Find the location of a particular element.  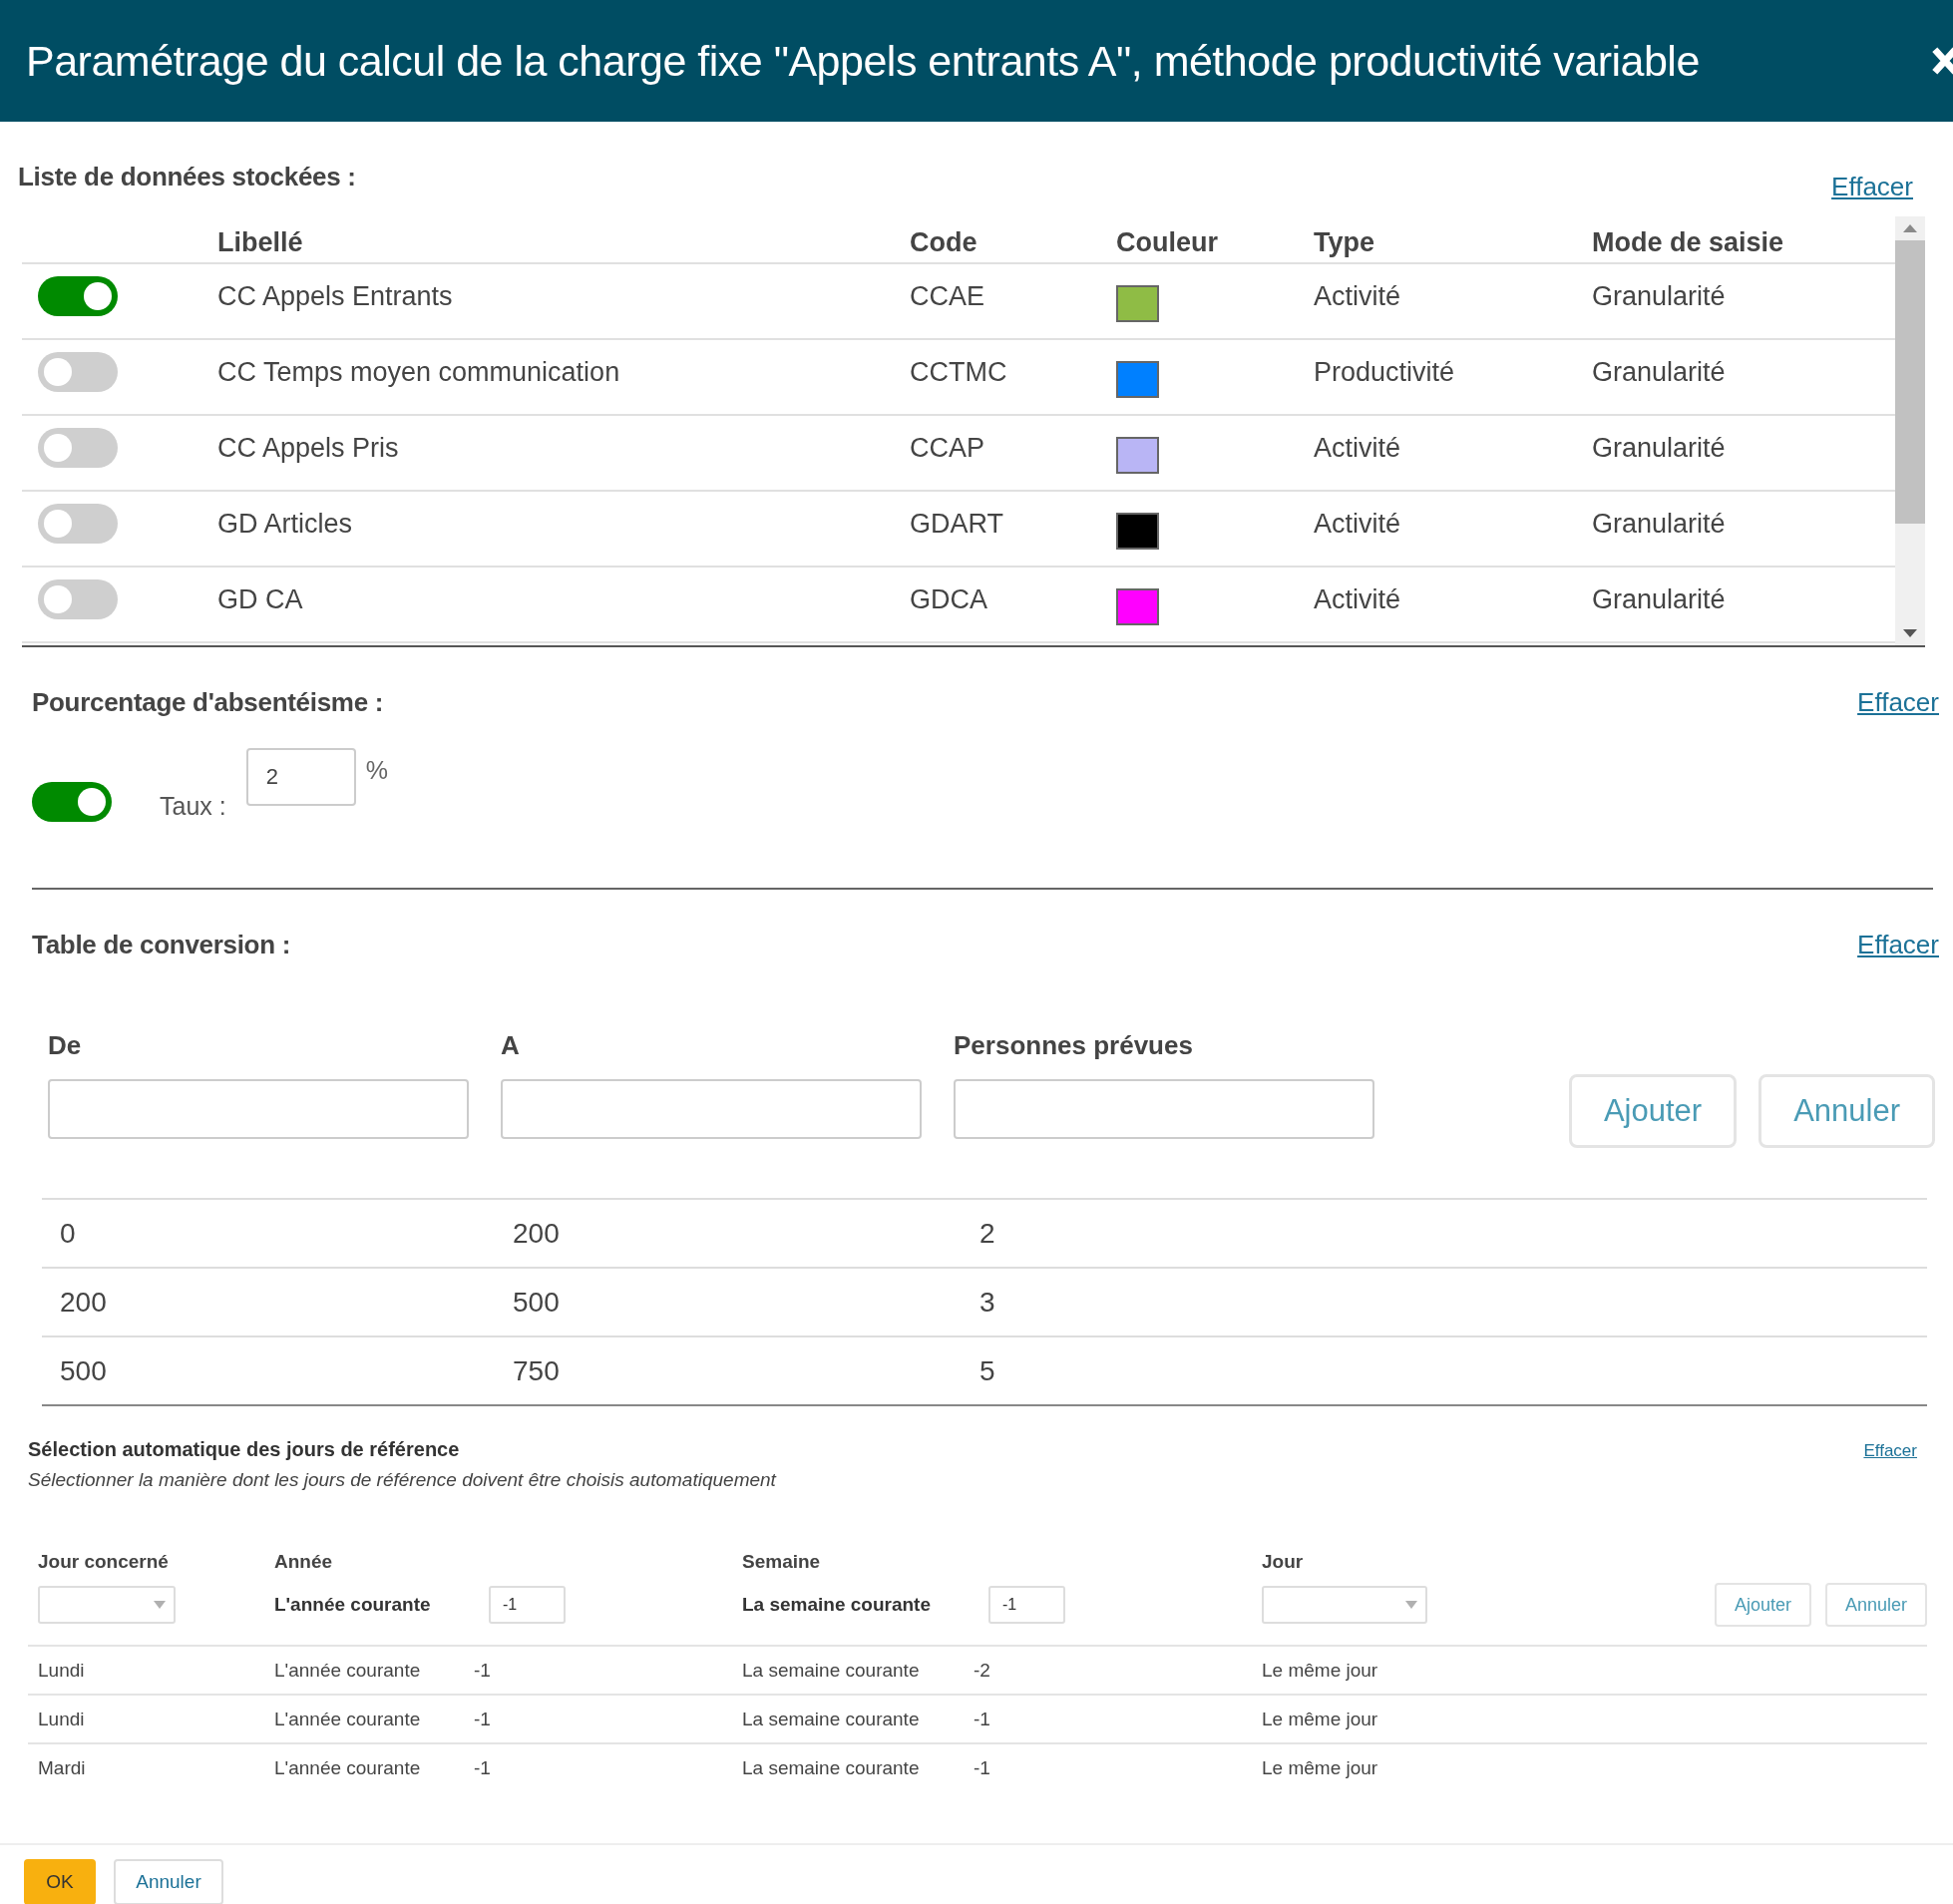

table-cell-text: CC Appels Pris is located at coordinates (308, 448).